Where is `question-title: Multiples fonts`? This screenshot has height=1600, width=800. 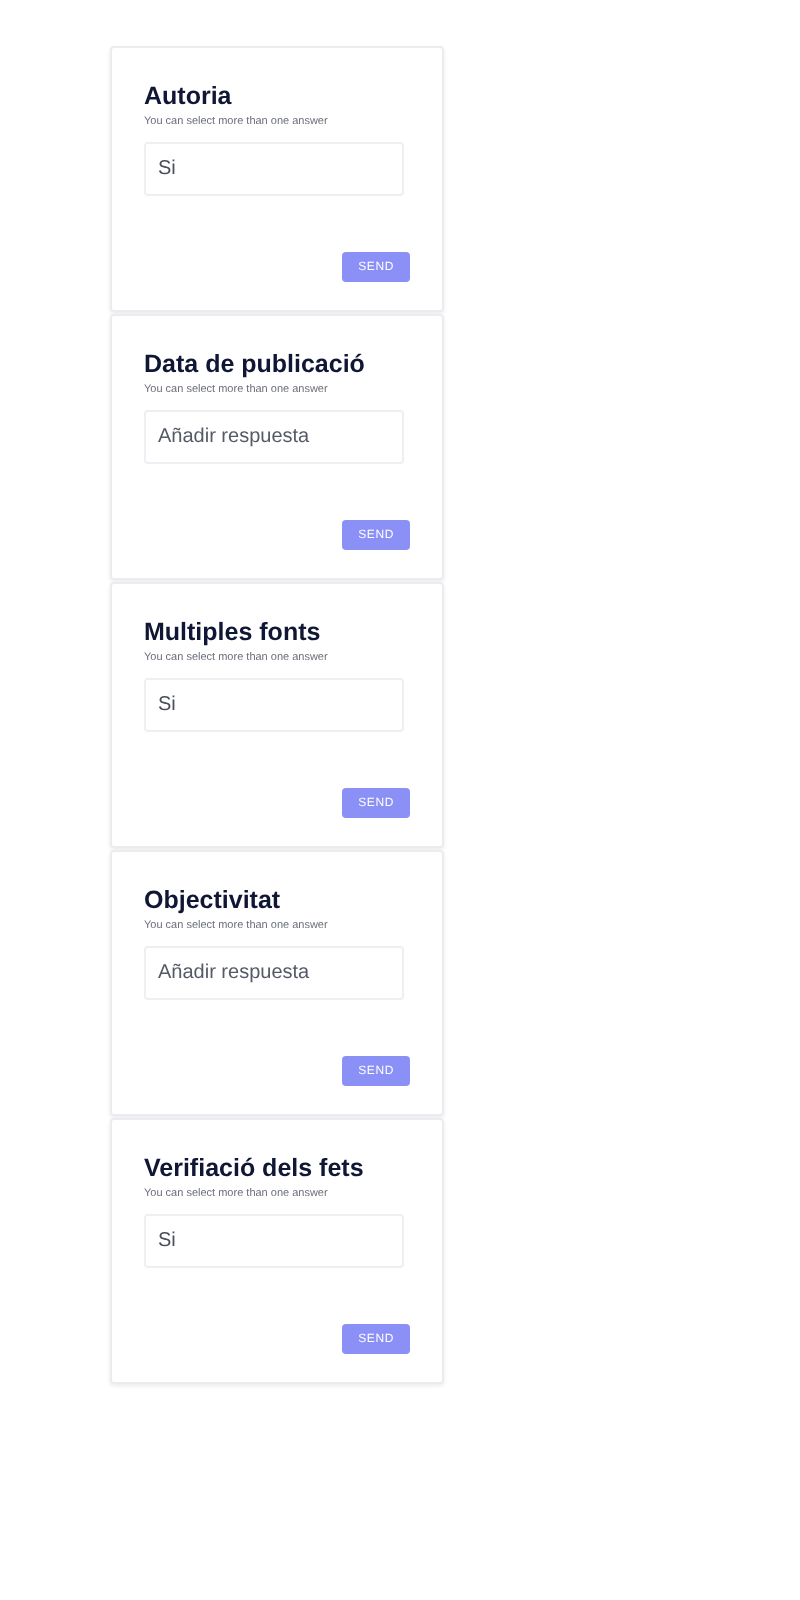
question-title: Multiples fonts is located at coordinates (233, 632).